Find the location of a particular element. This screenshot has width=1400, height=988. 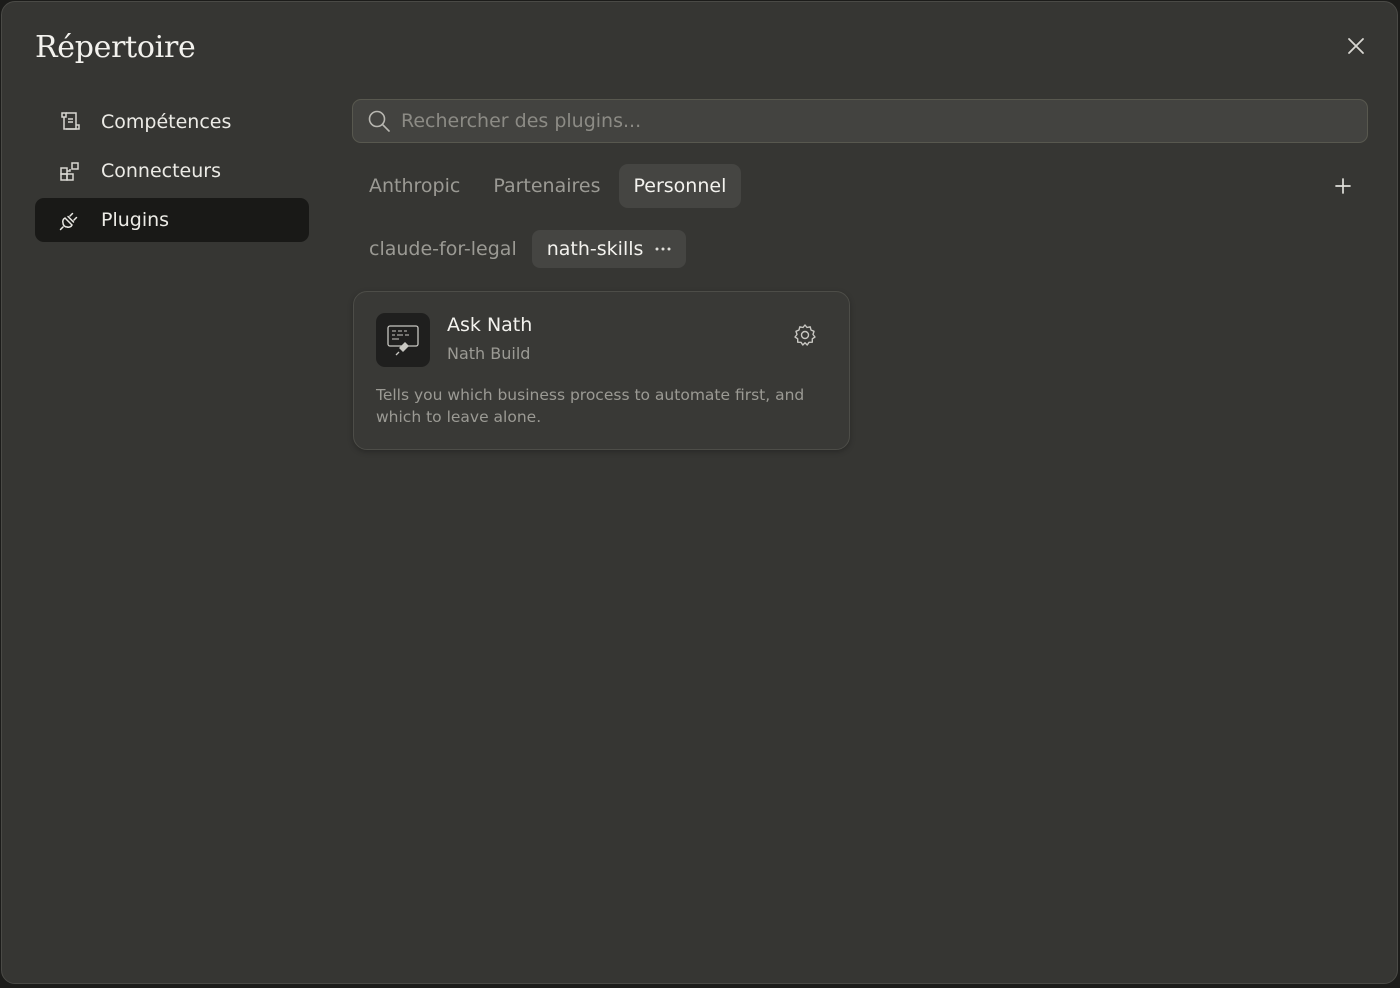

sidebar-item-competences: Compétences is located at coordinates (172, 122).